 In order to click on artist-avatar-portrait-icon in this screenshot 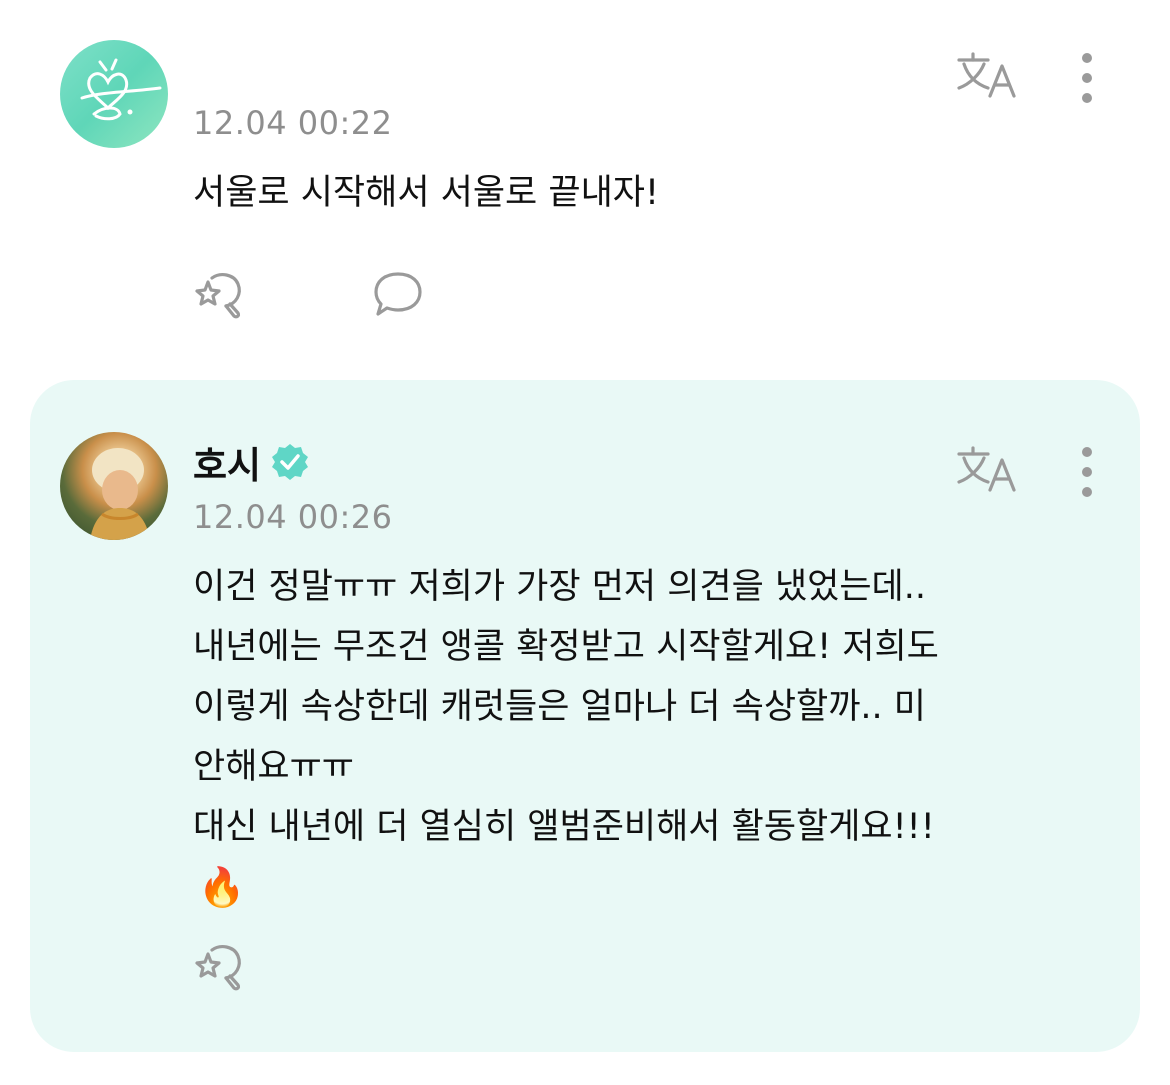, I will do `click(120, 494)`.